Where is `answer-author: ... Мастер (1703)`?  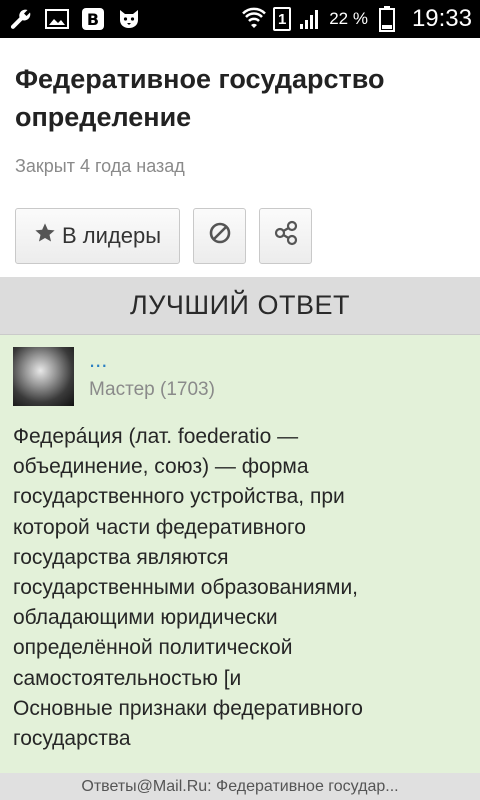 answer-author: ... Мастер (1703) is located at coordinates (240, 376).